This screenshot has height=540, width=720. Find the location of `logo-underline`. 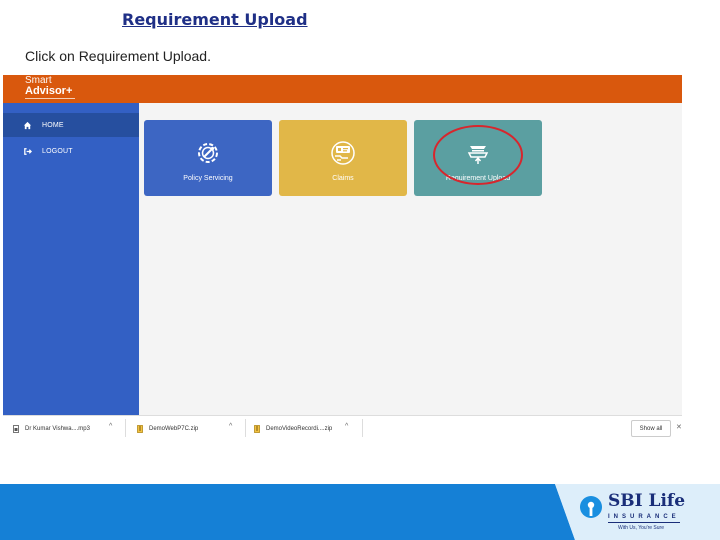

logo-underline is located at coordinates (50, 98).